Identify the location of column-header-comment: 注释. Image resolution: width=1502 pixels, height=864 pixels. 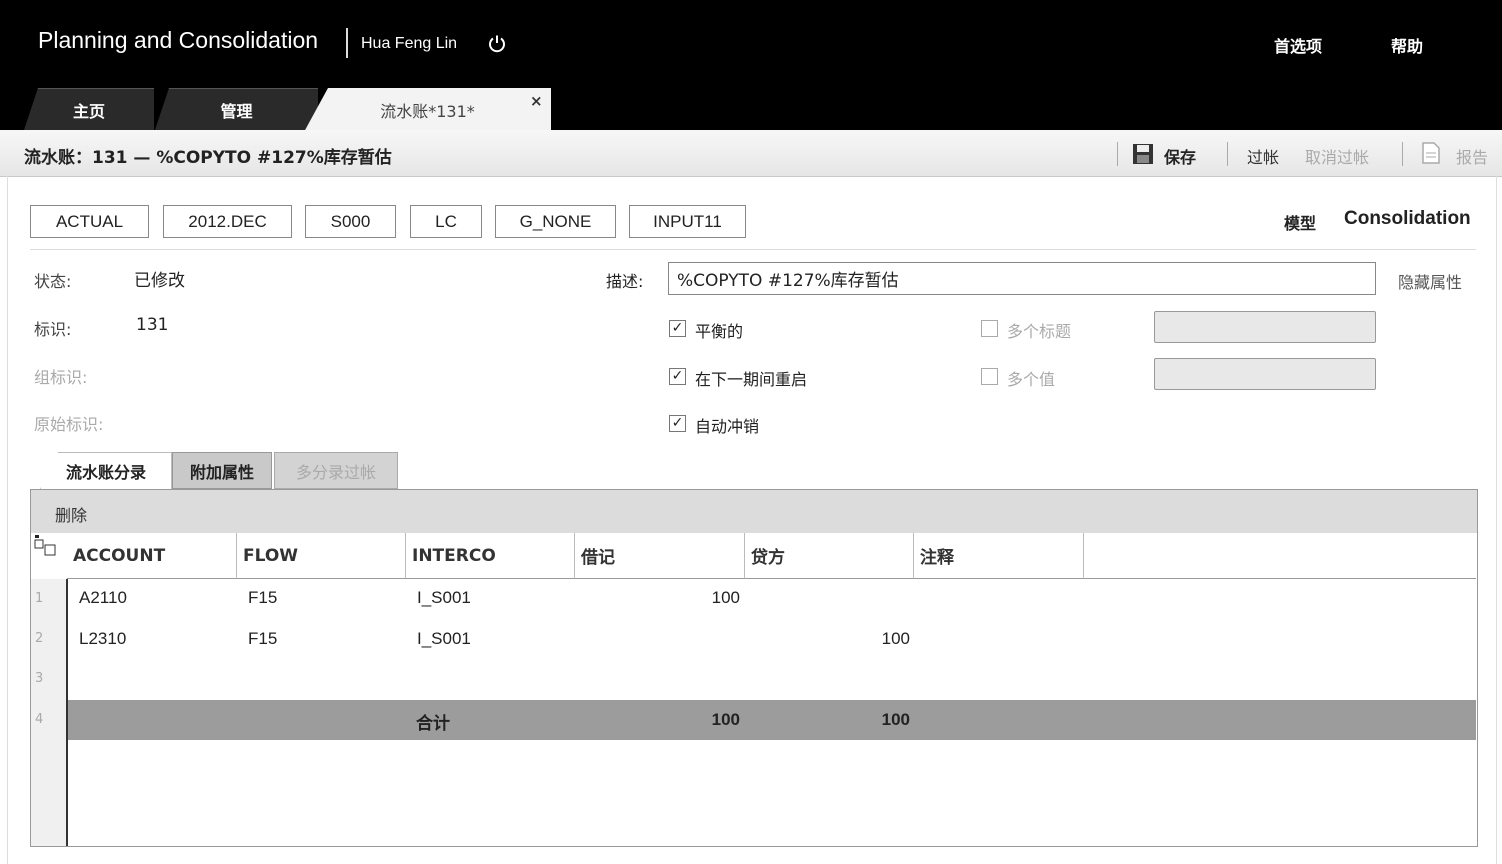
(999, 556).